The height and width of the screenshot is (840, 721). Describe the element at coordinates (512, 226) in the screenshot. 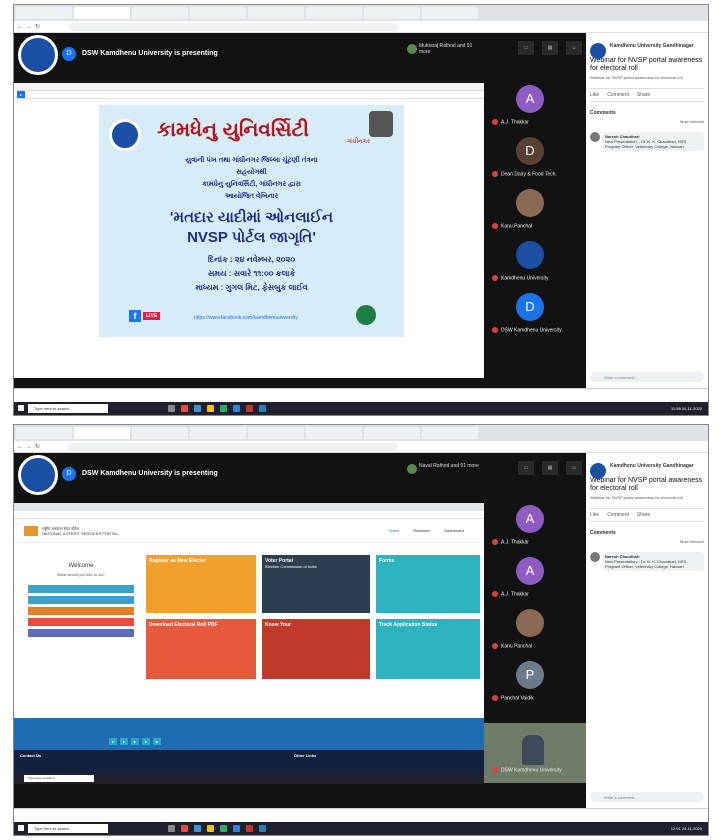

I see `participant-name: Kanu Panchal` at that location.